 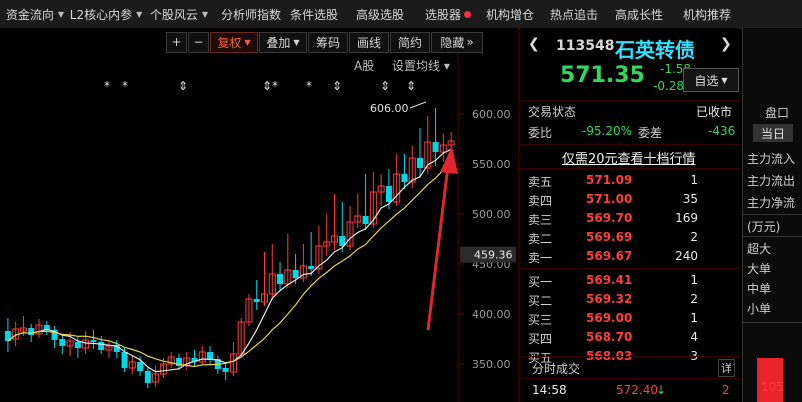 What do you see at coordinates (369, 42) in the screenshot?
I see `huaxian-button: 画线` at bounding box center [369, 42].